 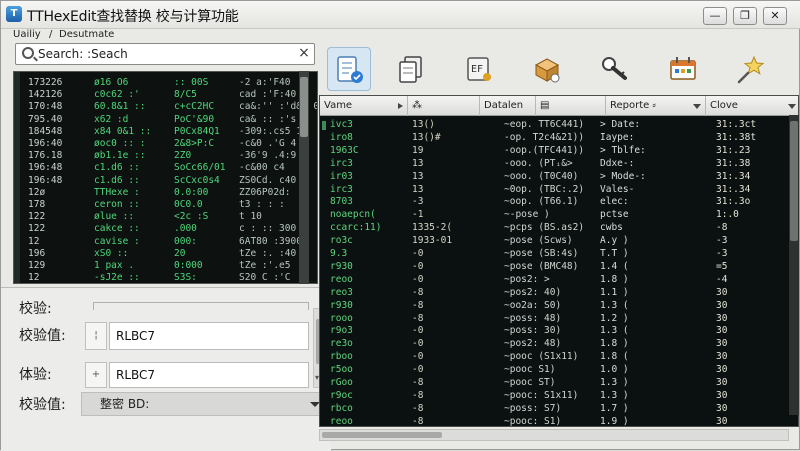 What do you see at coordinates (209, 375) in the screenshot?
I see `verify-field: RLBC7` at bounding box center [209, 375].